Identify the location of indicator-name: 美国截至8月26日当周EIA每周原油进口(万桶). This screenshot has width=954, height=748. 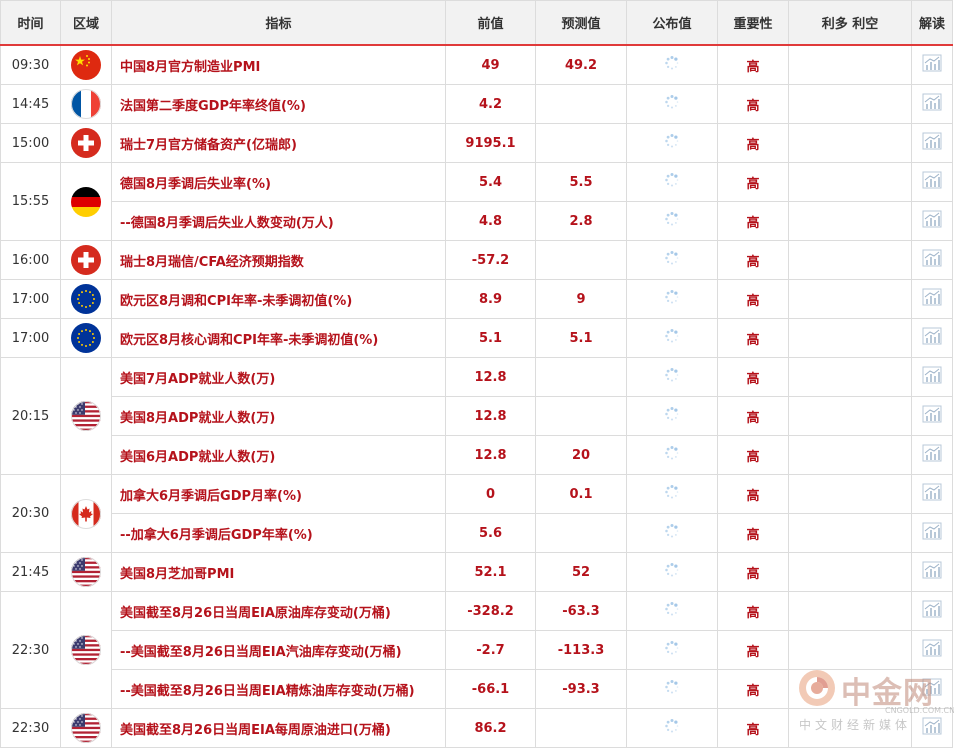
(278, 728).